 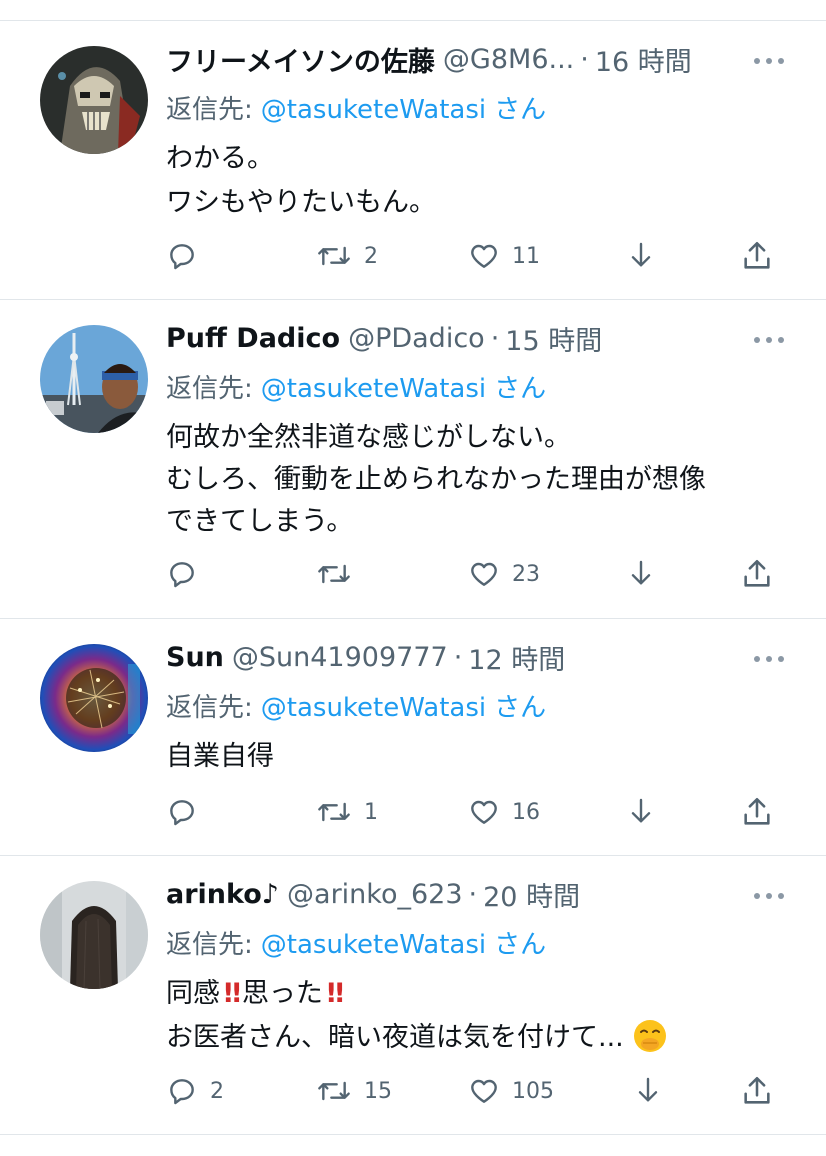 I want to click on display-name: Puff Dadico, so click(x=253, y=338).